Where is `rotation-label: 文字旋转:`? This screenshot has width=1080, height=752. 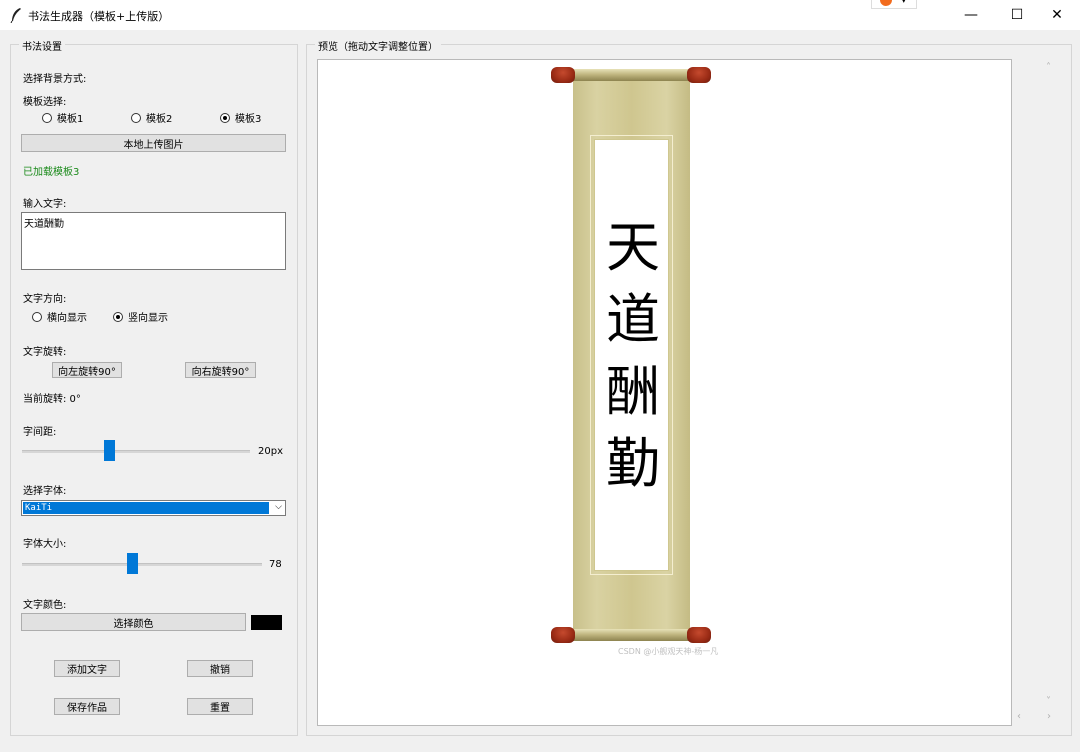
rotation-label: 文字旋转: is located at coordinates (45, 352).